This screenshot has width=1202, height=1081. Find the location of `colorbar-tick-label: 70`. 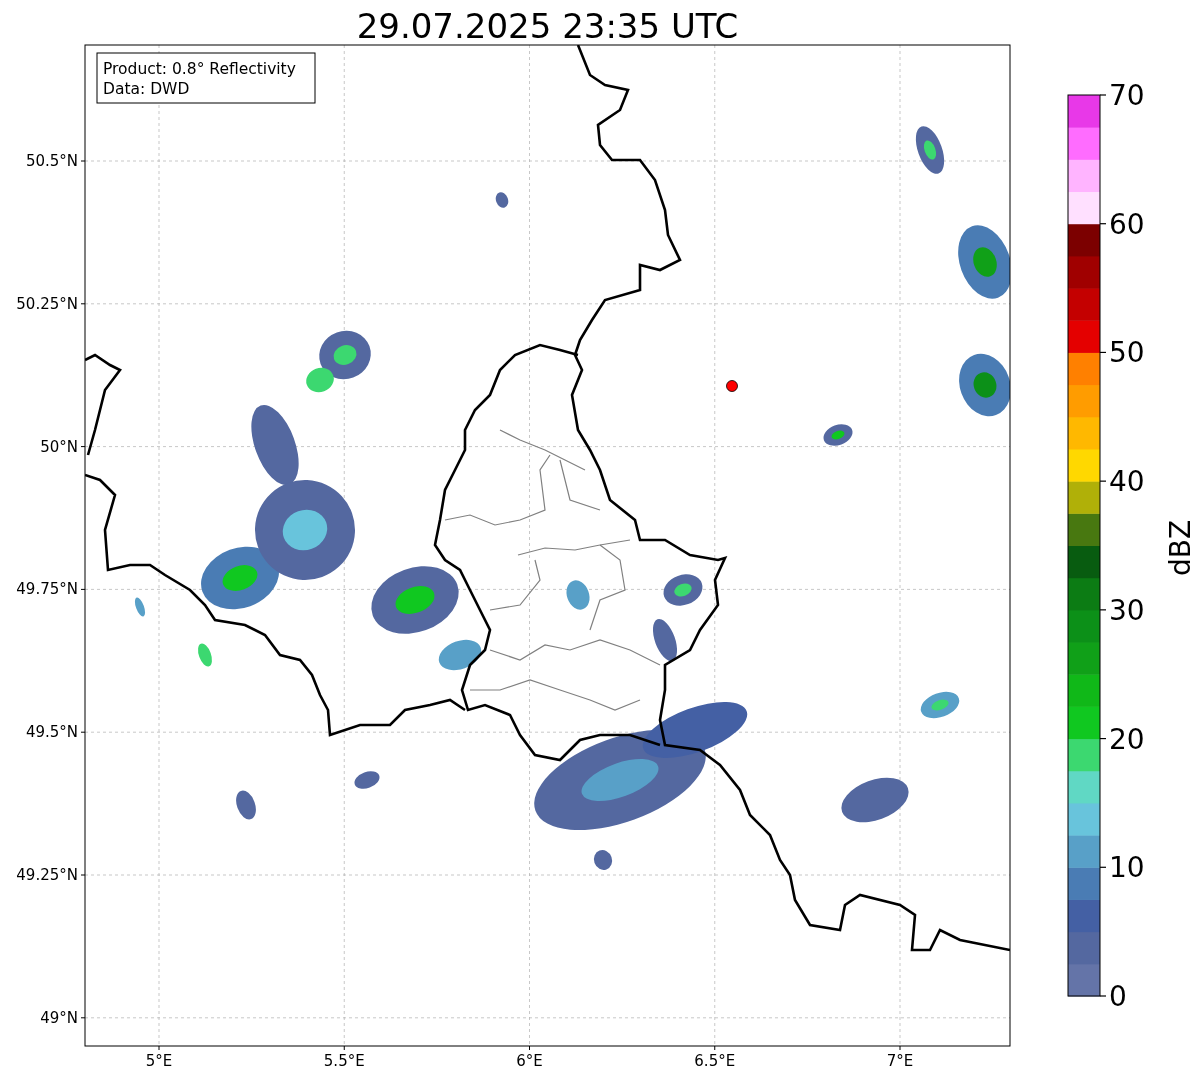

colorbar-tick-label: 70 is located at coordinates (1127, 95).